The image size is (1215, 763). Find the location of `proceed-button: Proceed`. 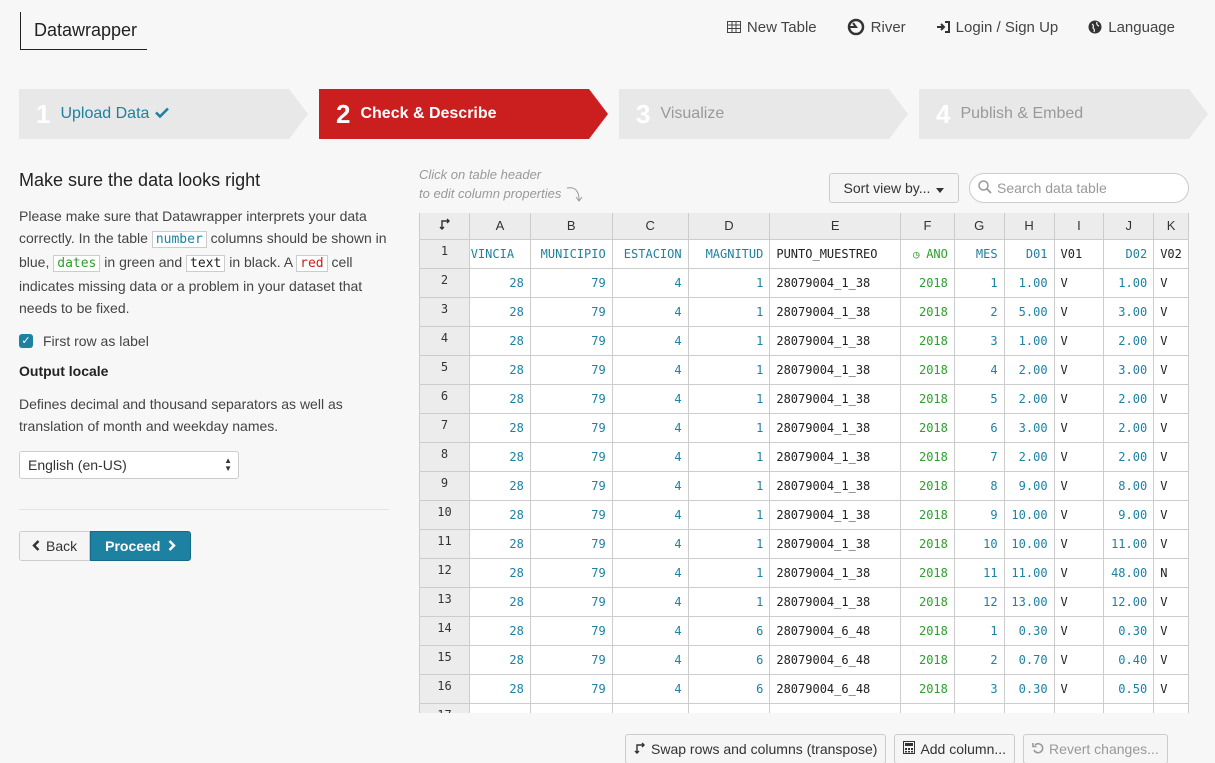

proceed-button: Proceed is located at coordinates (141, 546).